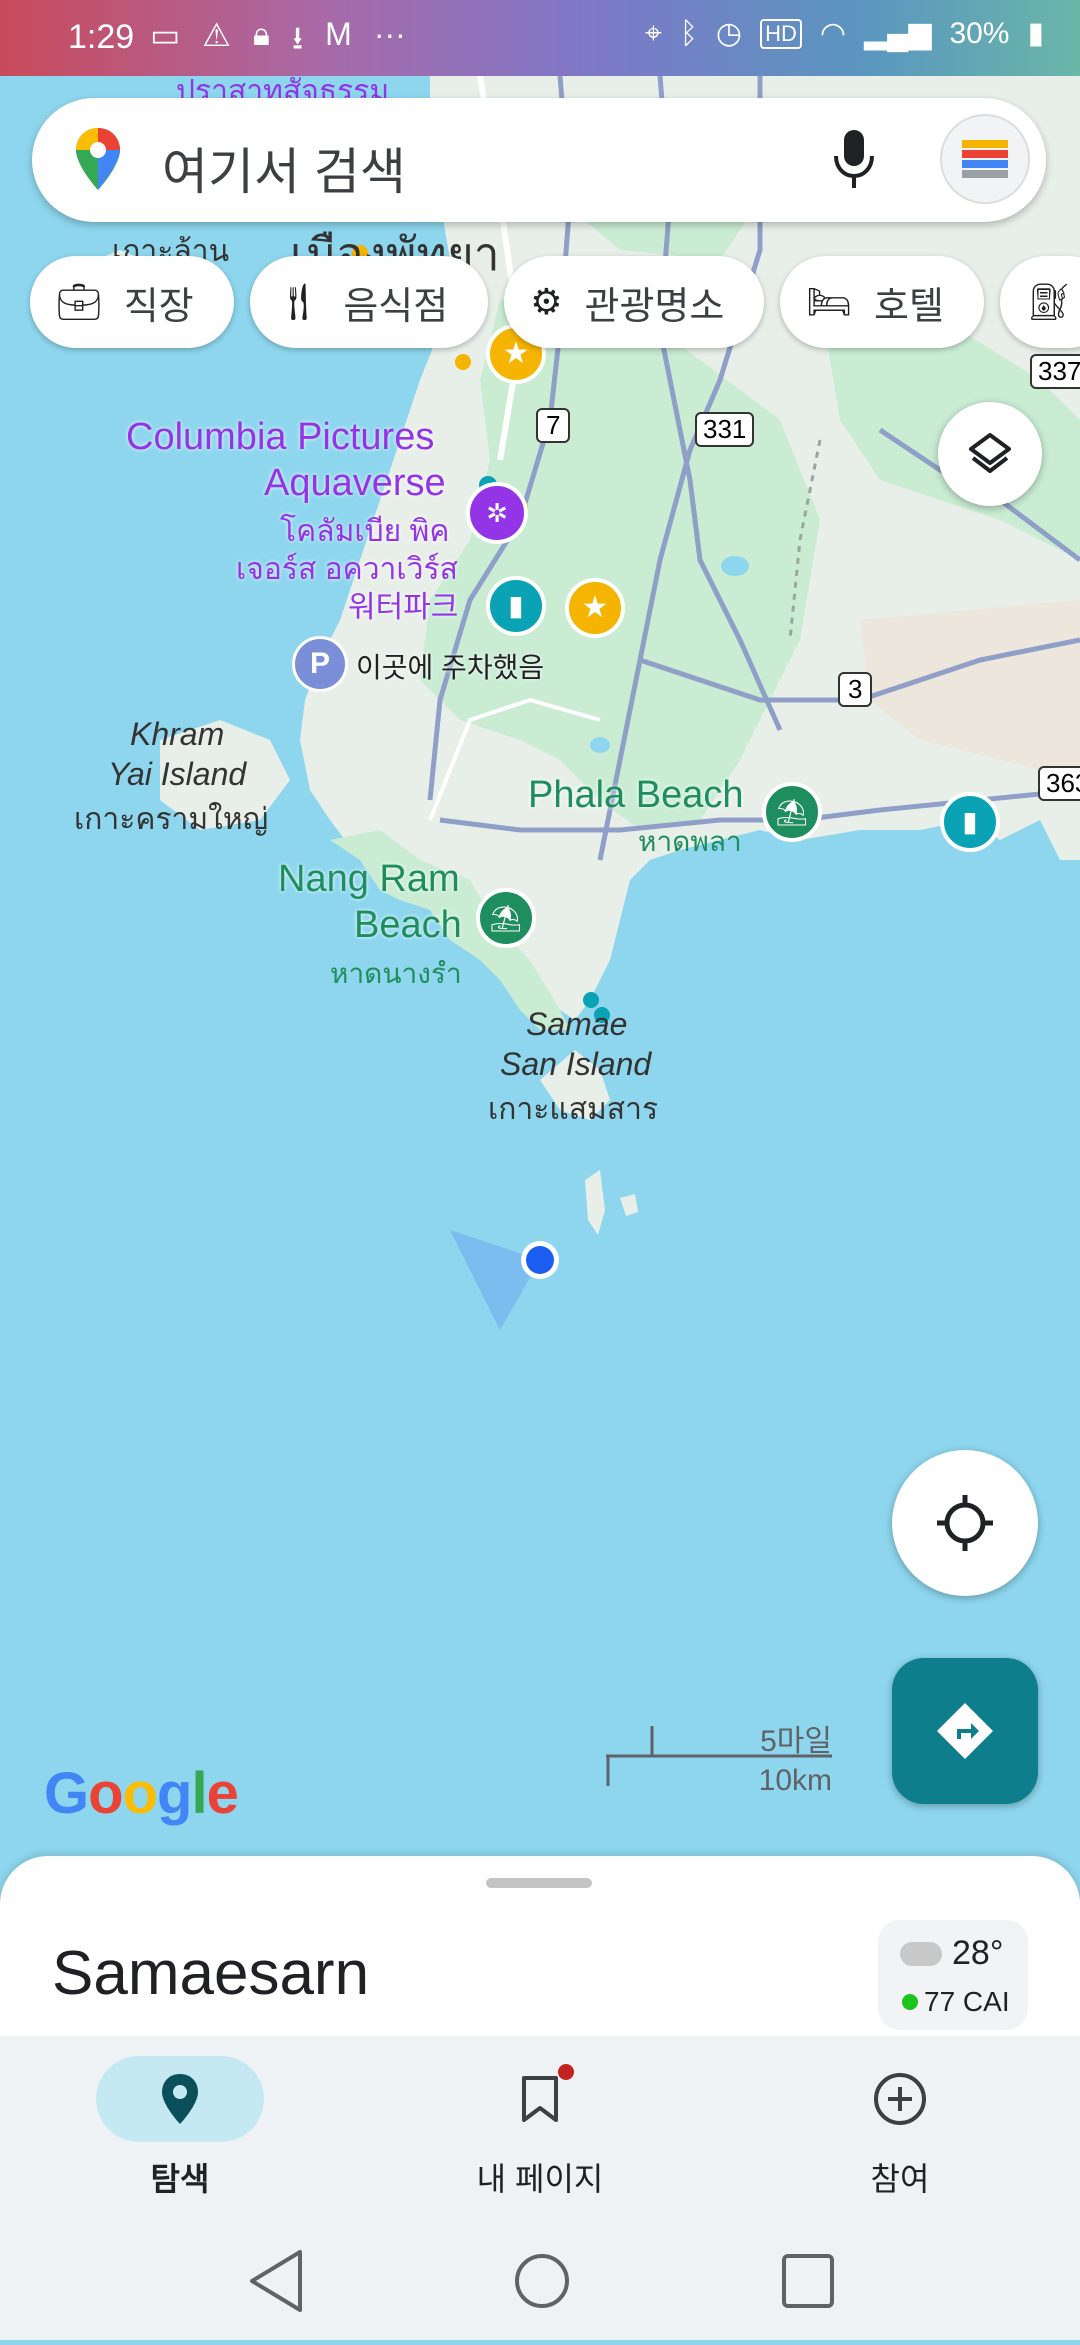 This screenshot has height=2345, width=1080. What do you see at coordinates (573, 1109) in the screenshot?
I see `label-samae-th: เกาะแสมสาร` at bounding box center [573, 1109].